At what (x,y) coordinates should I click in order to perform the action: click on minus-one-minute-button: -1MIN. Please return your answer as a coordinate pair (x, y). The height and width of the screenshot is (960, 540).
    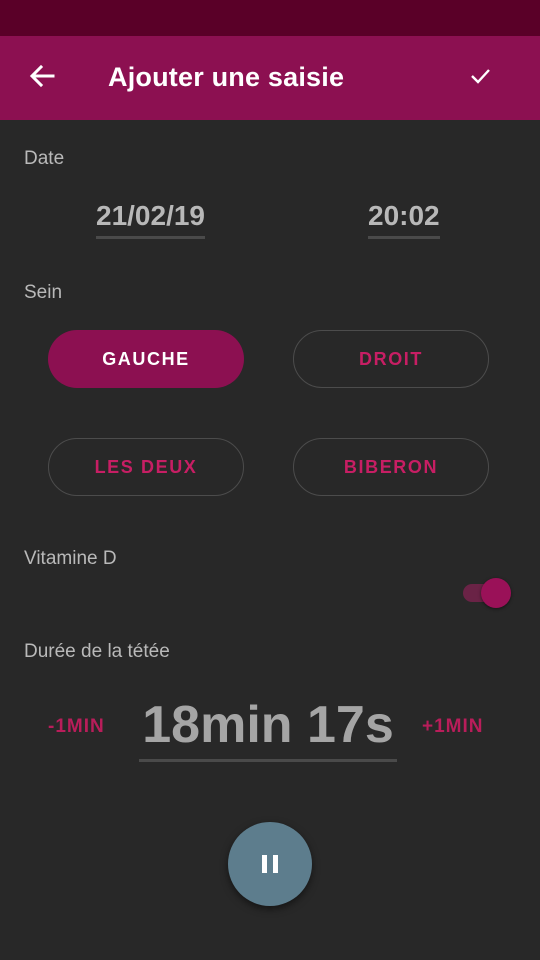
    Looking at the image, I should click on (76, 727).